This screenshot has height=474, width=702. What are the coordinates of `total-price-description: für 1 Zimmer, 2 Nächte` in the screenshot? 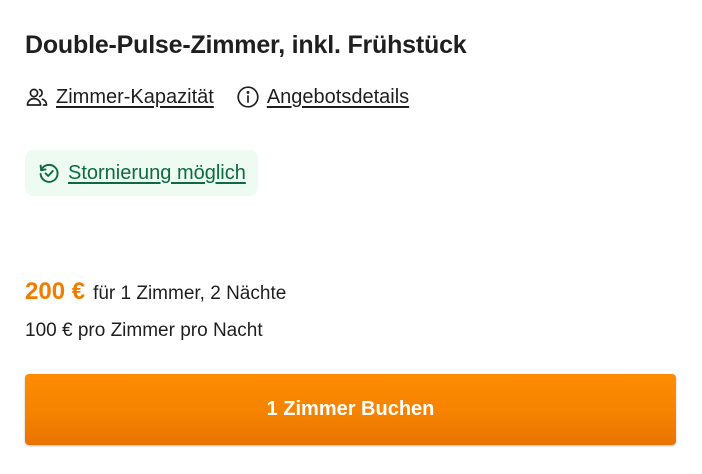 It's located at (190, 293).